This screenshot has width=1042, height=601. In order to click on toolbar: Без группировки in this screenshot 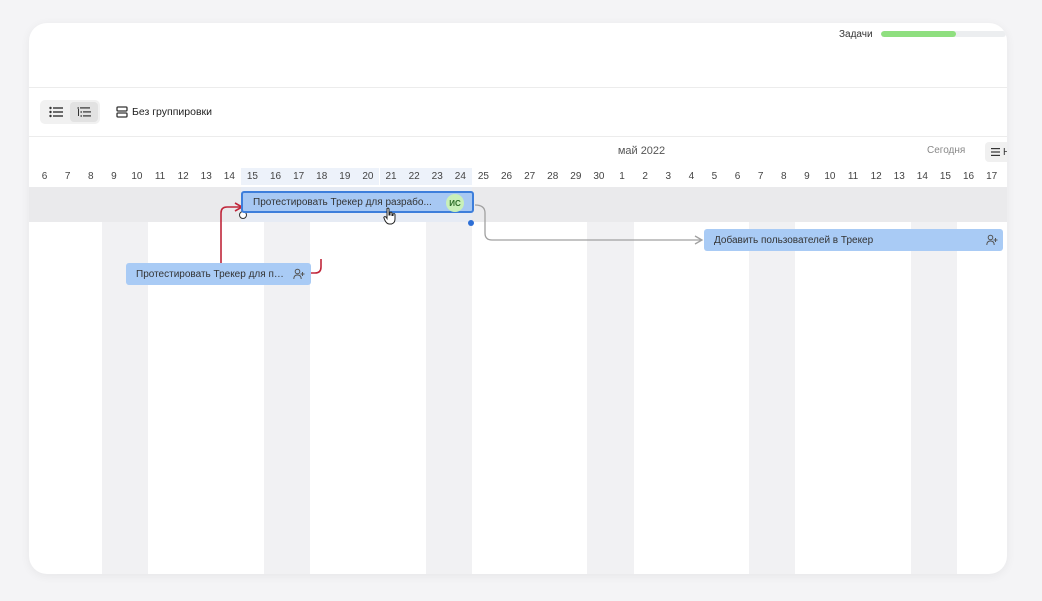, I will do `click(126, 112)`.